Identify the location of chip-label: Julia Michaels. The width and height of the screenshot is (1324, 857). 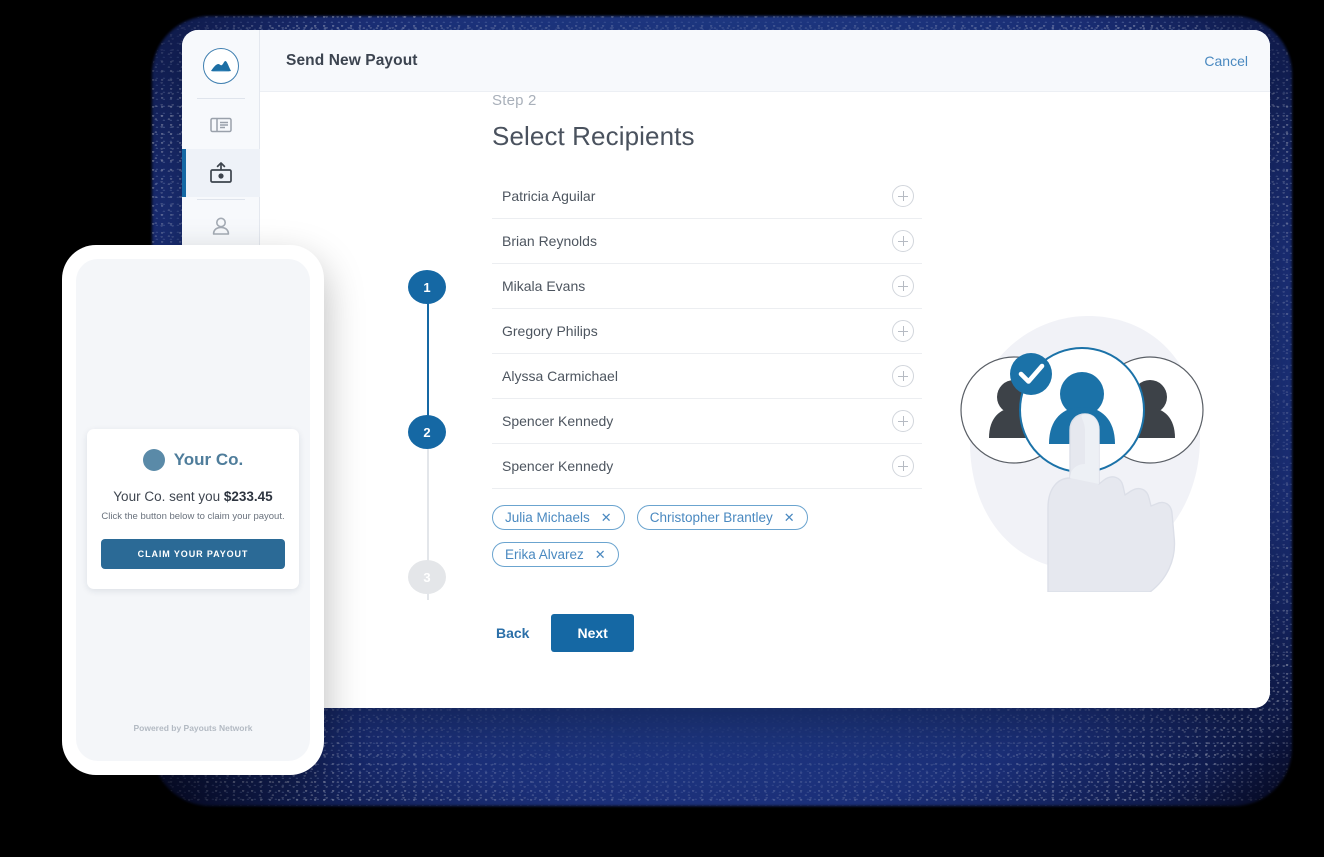
(547, 517).